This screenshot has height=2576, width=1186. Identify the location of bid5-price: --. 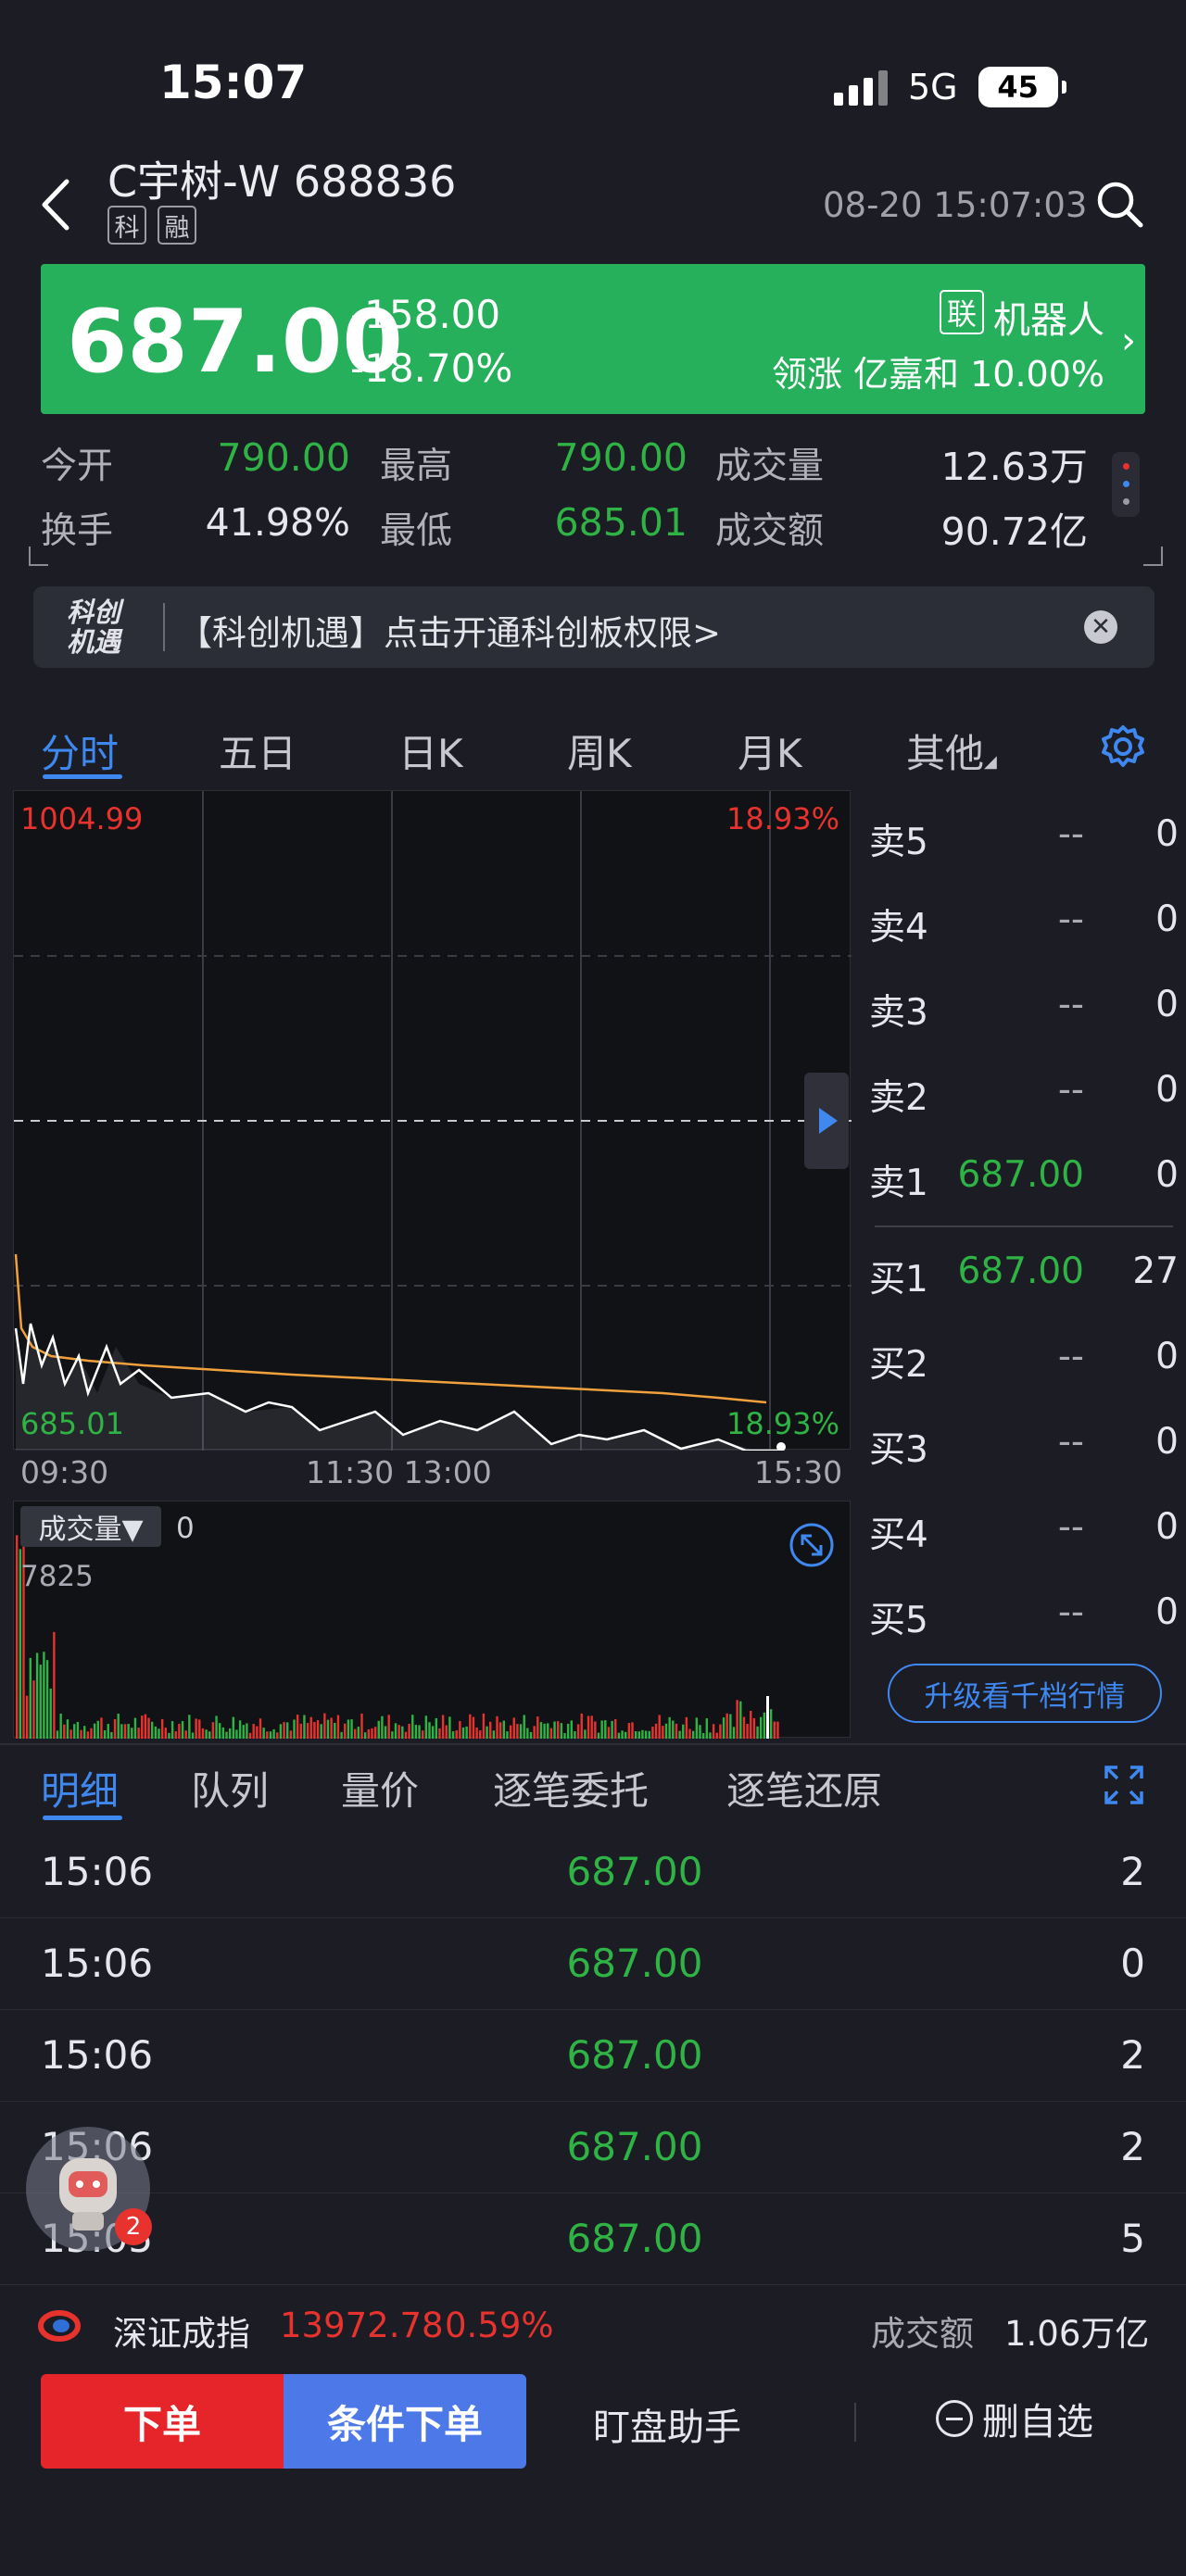
(1070, 1612).